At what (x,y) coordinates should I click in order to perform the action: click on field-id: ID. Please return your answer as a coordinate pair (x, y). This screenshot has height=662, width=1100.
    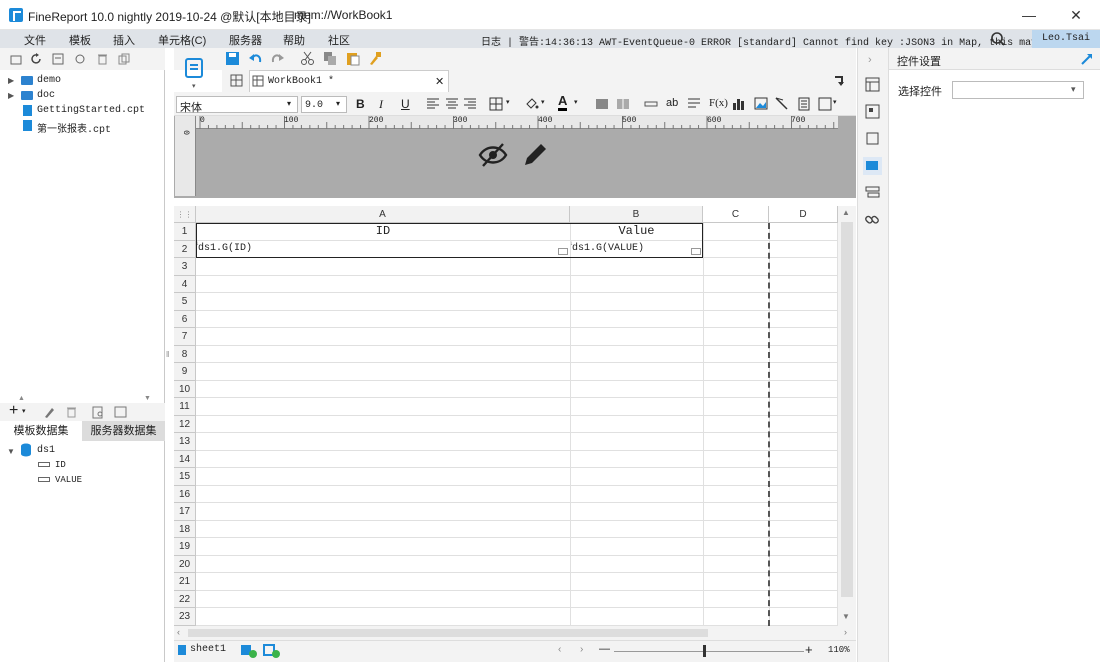
    Looking at the image, I should click on (60, 465).